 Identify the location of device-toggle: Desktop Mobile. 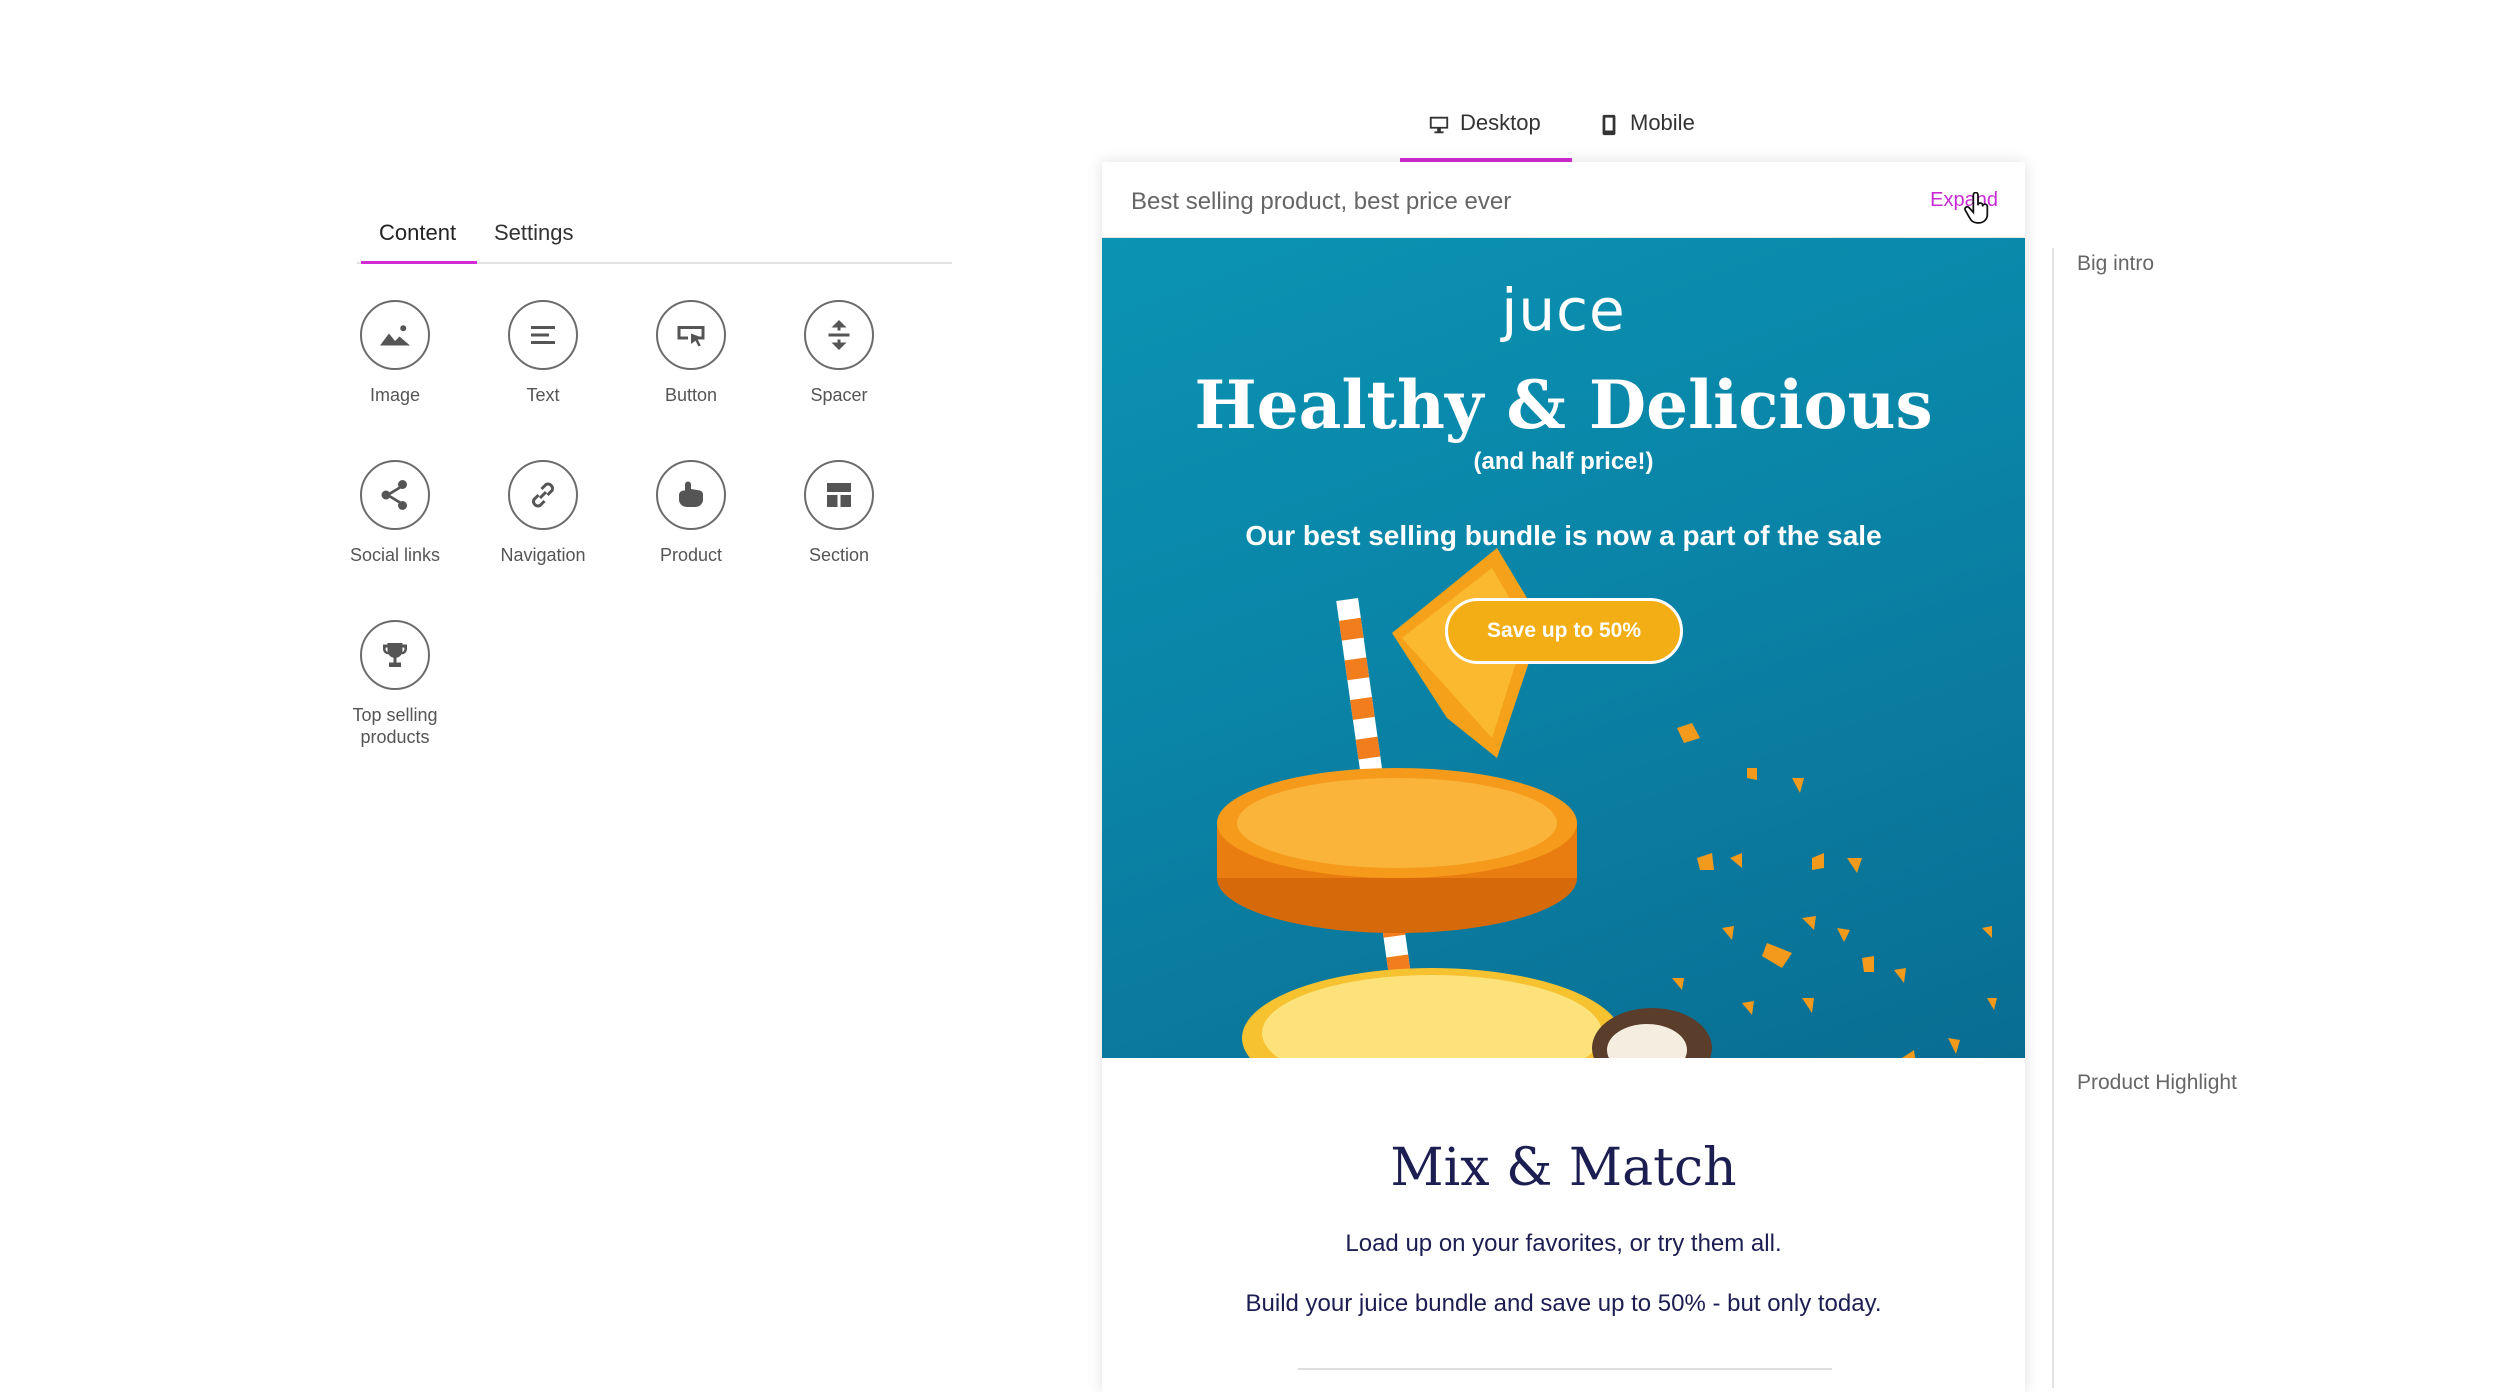
(1555, 136).